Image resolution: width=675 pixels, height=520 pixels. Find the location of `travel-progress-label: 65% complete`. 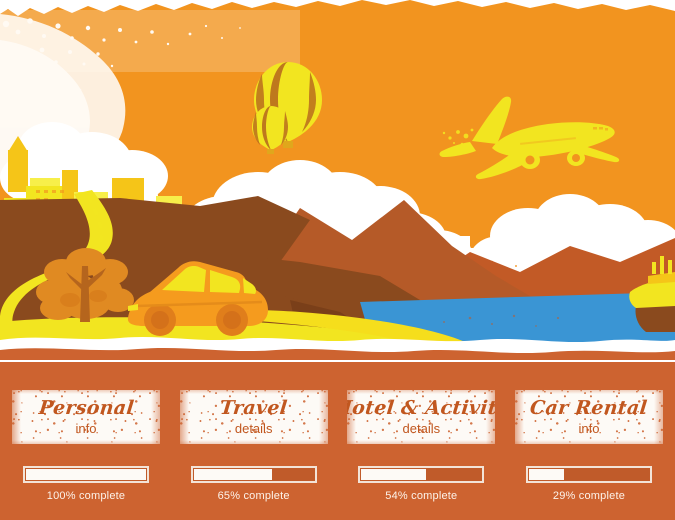

travel-progress-label: 65% complete is located at coordinates (253, 496).